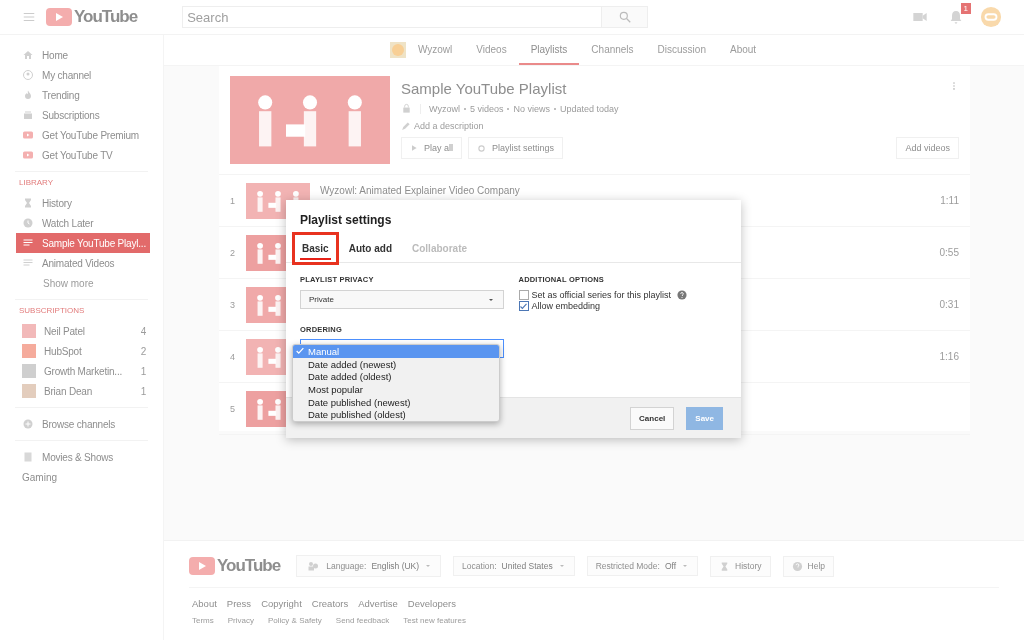 This screenshot has width=1024, height=640. I want to click on row-index: 3, so click(233, 304).